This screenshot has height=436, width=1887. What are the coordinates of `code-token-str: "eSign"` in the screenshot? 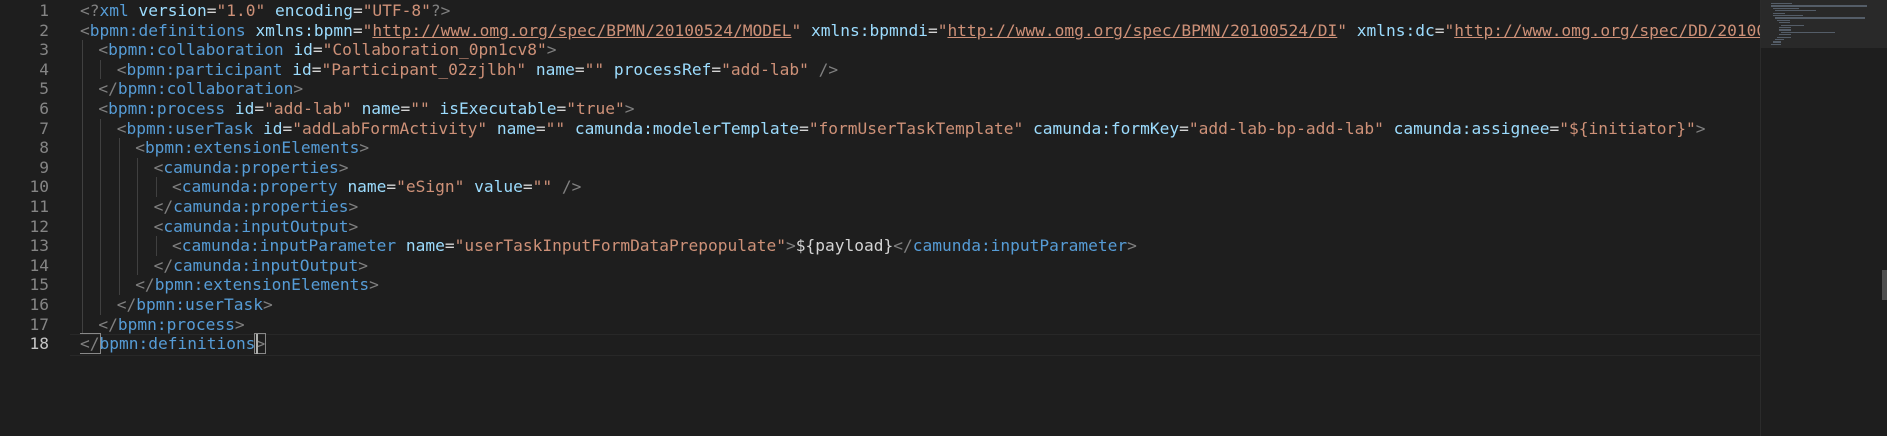 It's located at (430, 187).